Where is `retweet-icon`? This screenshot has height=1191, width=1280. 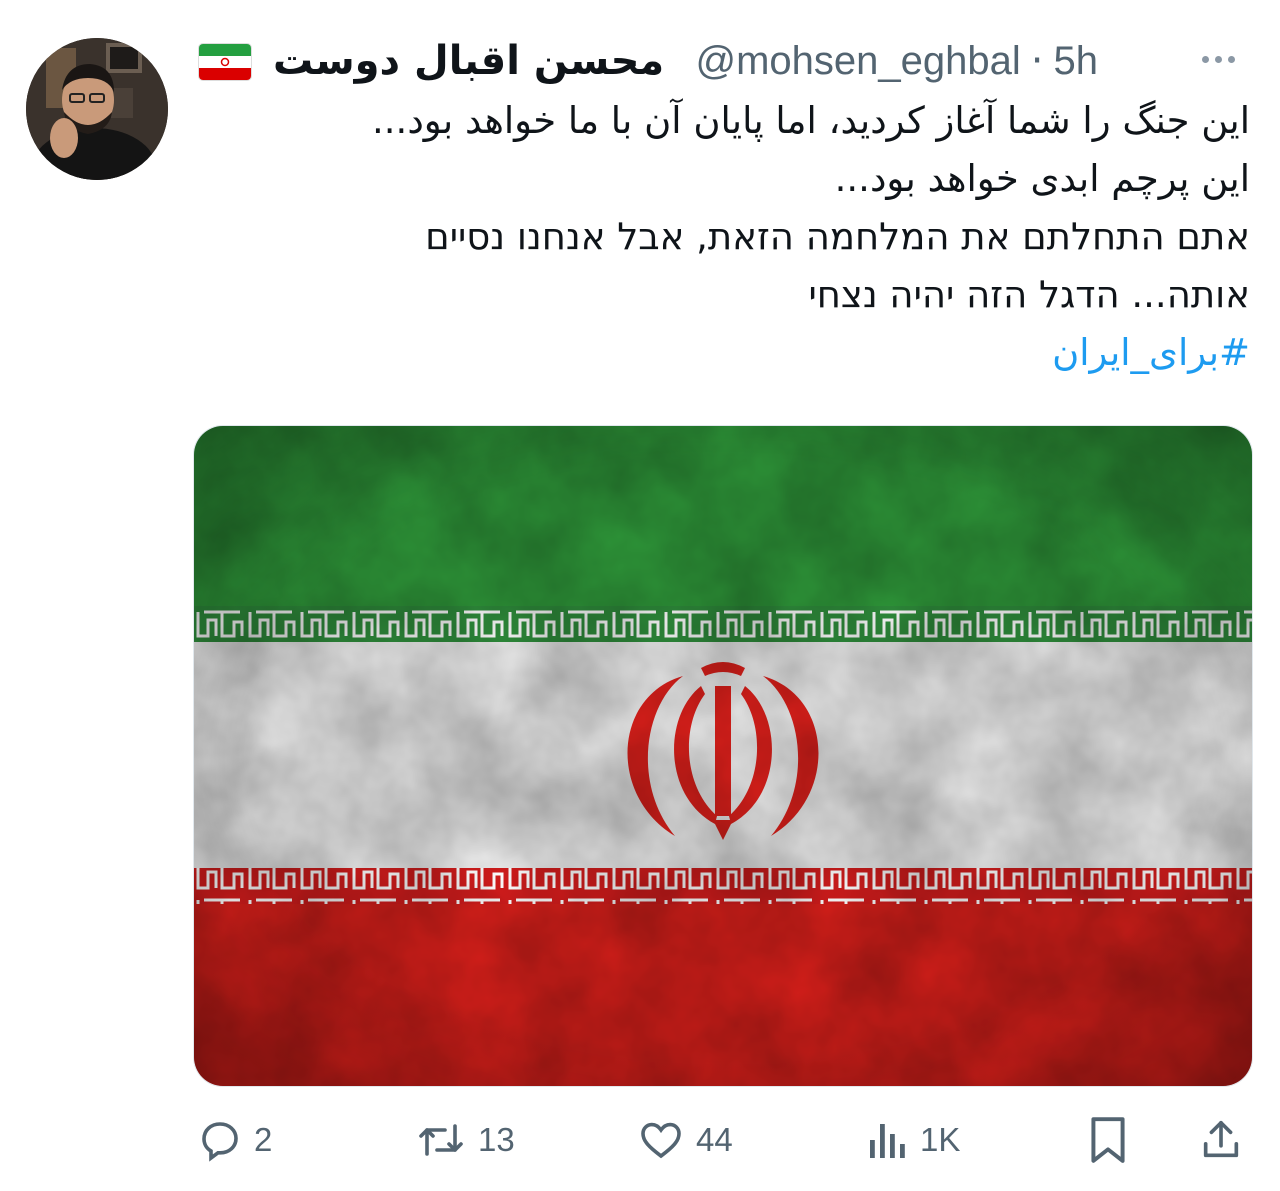
retweet-icon is located at coordinates (441, 1140).